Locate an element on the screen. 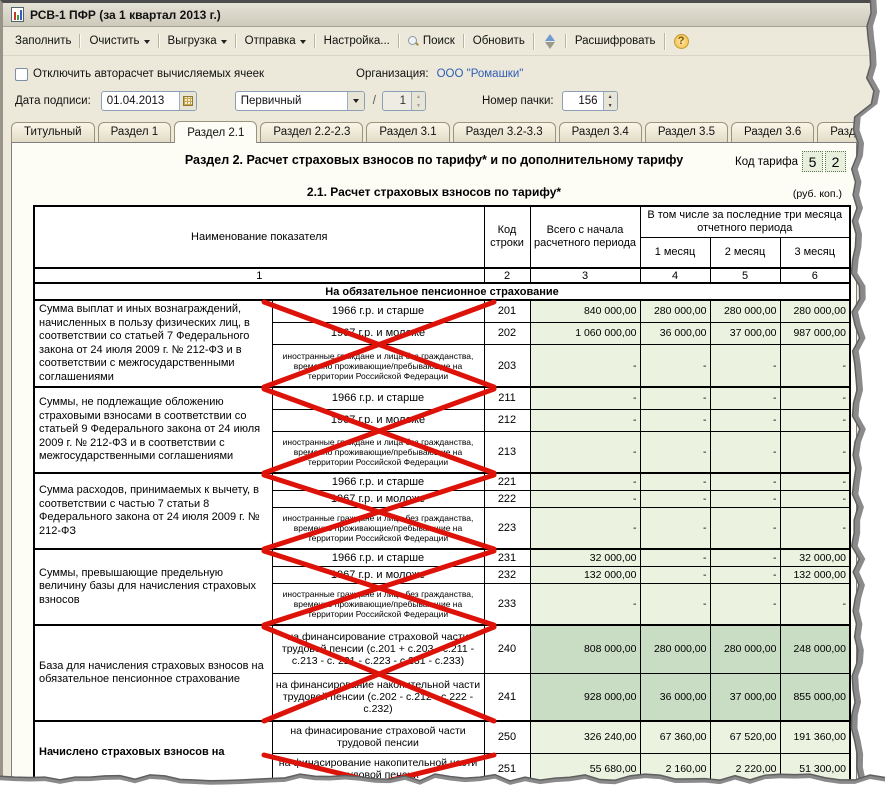 This screenshot has width=886, height=789. value-cell-221-col5: - is located at coordinates (745, 481).